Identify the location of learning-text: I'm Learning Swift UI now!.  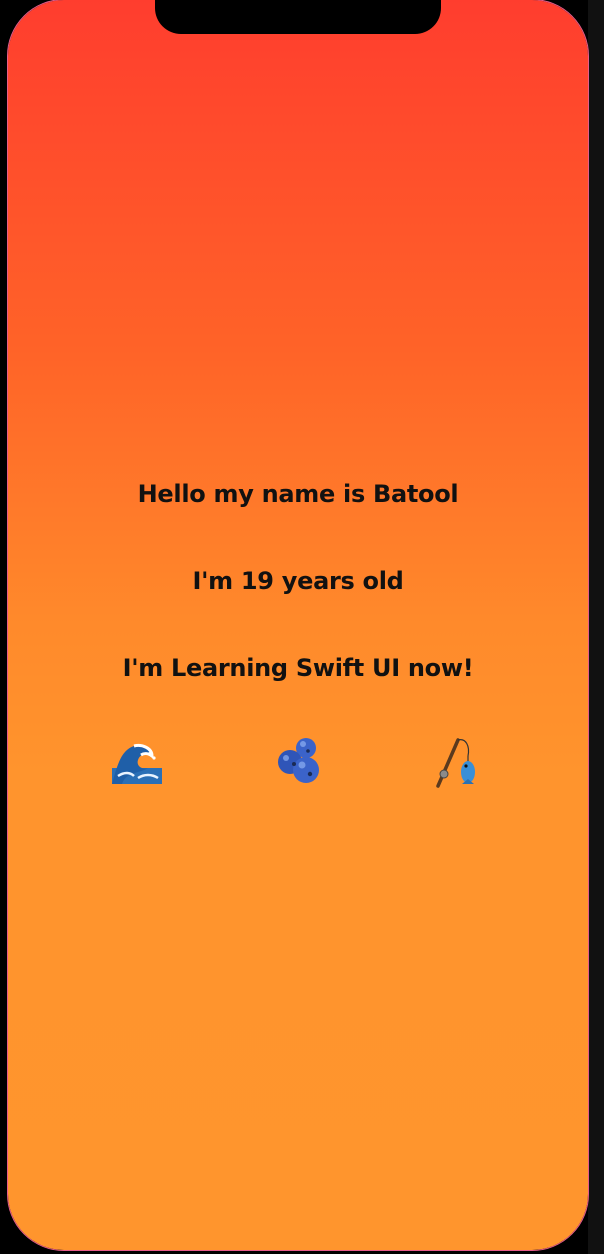
(298, 668).